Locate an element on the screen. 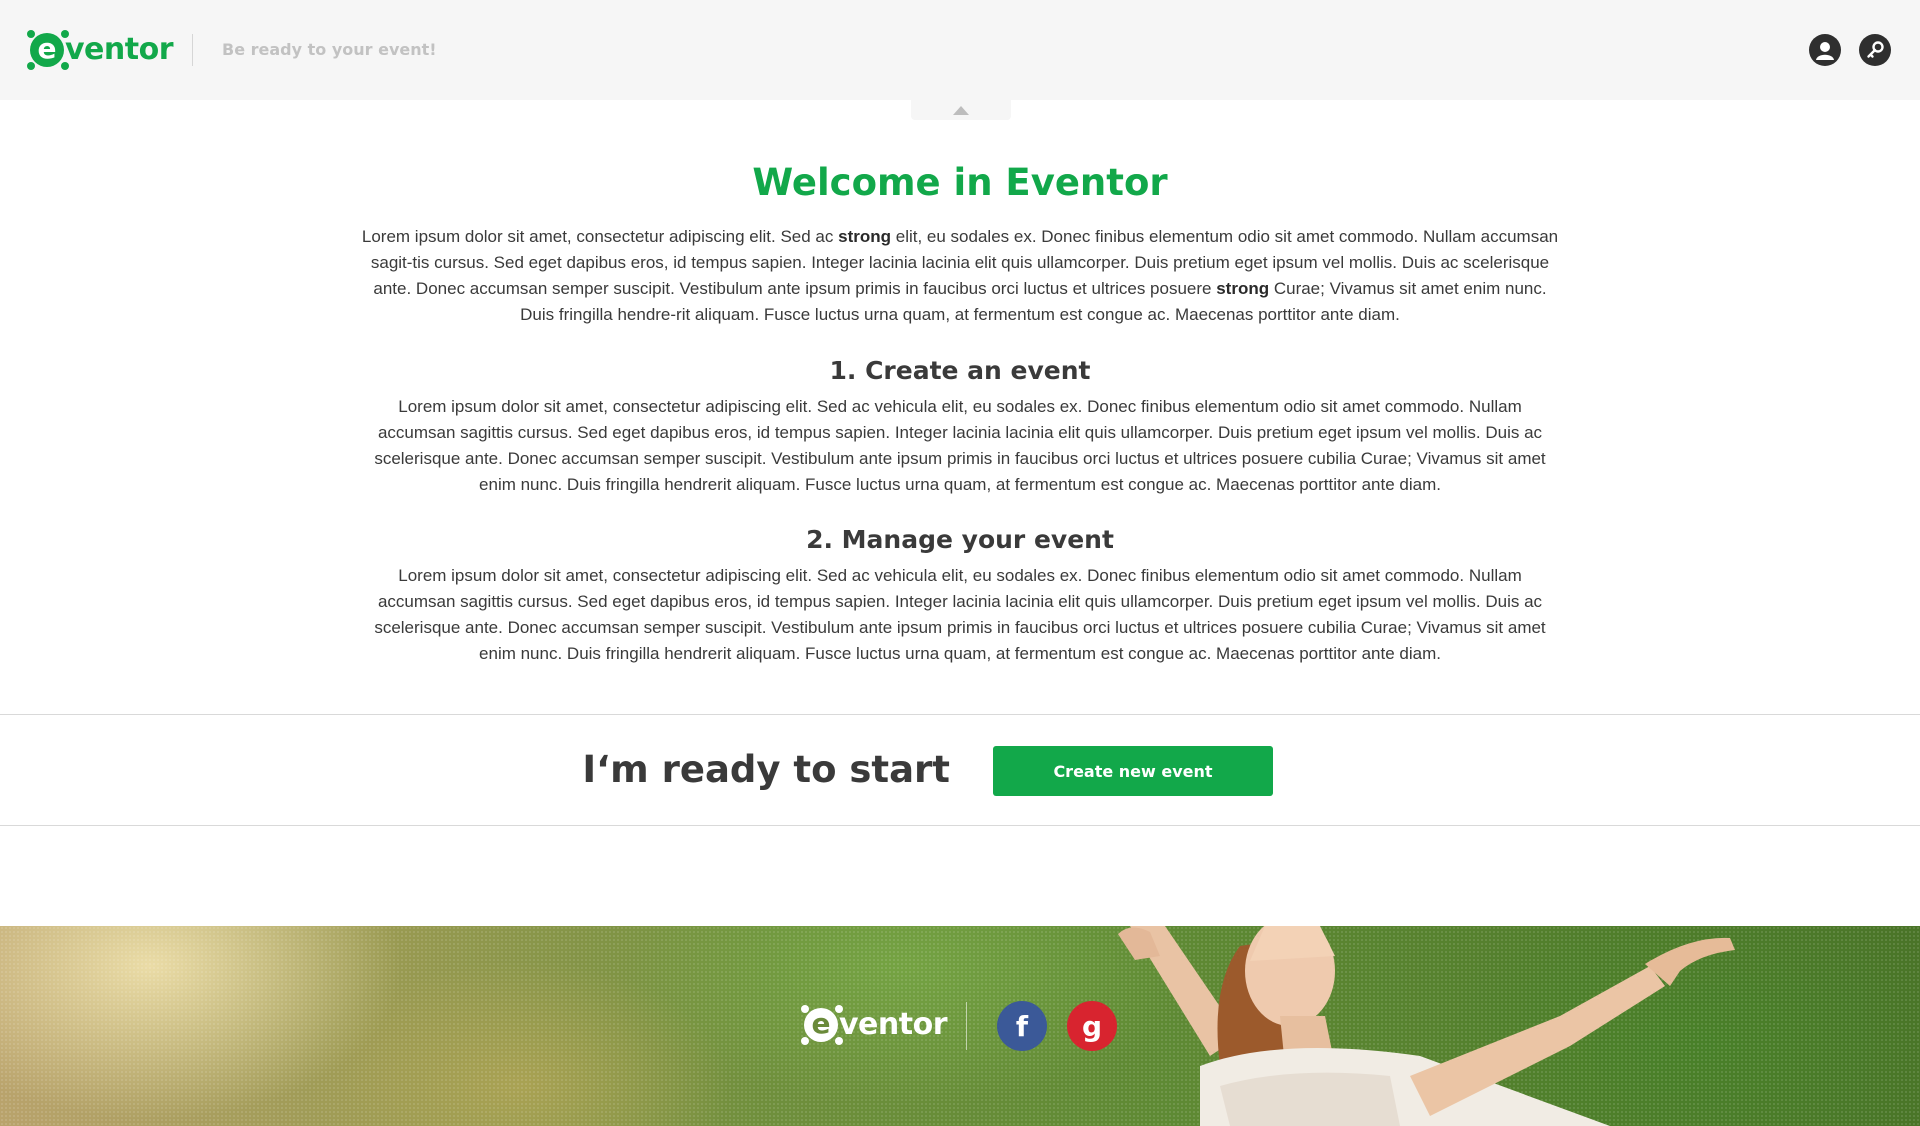  page-title: Welcome in Eventor is located at coordinates (960, 182).